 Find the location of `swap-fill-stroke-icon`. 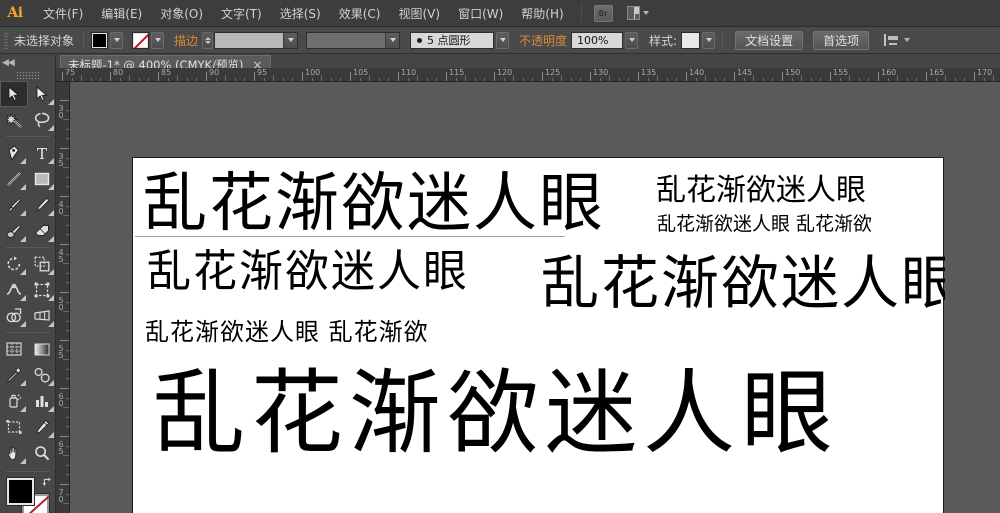

swap-fill-stroke-icon is located at coordinates (47, 481).